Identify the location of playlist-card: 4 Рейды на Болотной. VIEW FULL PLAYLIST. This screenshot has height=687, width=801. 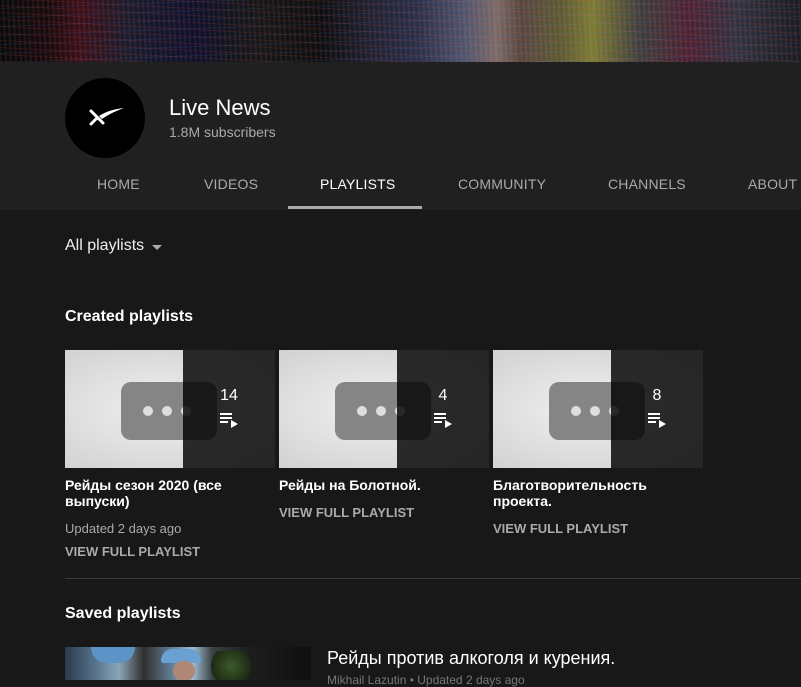
(384, 435).